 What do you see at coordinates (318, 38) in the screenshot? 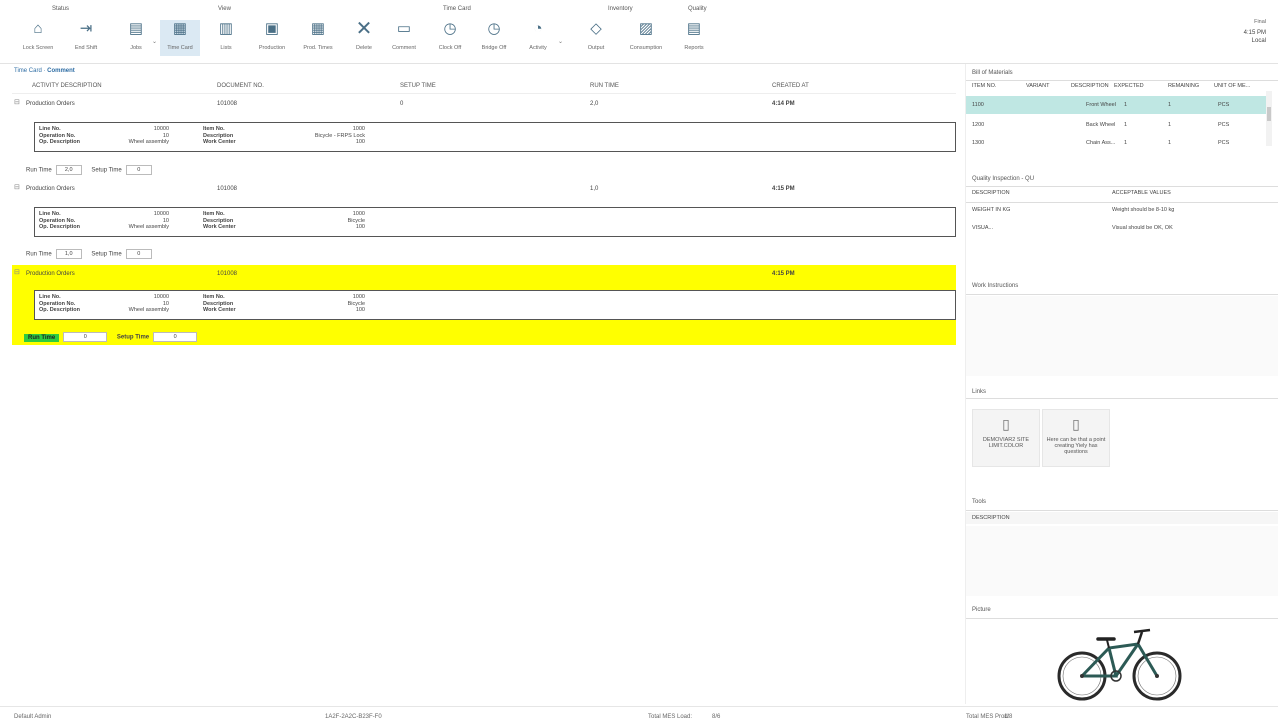
I see `prod-times-button: ▦ Prod. Times` at bounding box center [318, 38].